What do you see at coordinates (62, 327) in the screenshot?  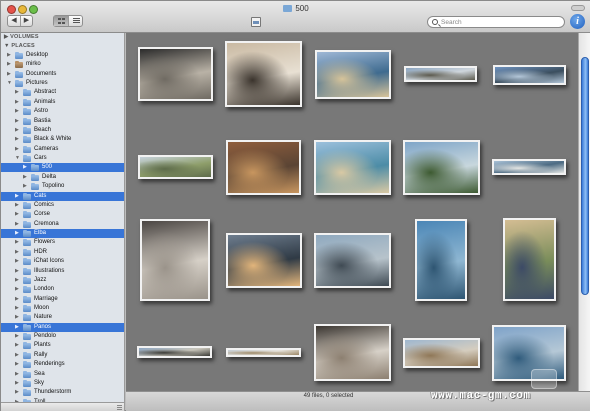 I see `sidebar-item: ▶ Panos` at bounding box center [62, 327].